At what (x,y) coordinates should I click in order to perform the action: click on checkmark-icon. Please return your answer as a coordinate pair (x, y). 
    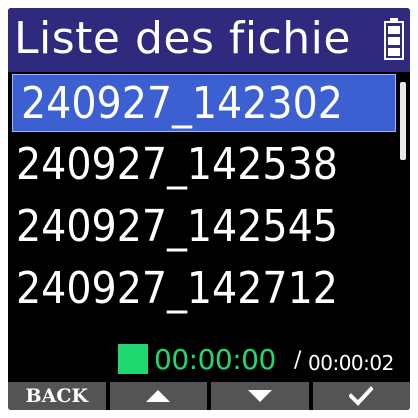
    Looking at the image, I should click on (361, 396).